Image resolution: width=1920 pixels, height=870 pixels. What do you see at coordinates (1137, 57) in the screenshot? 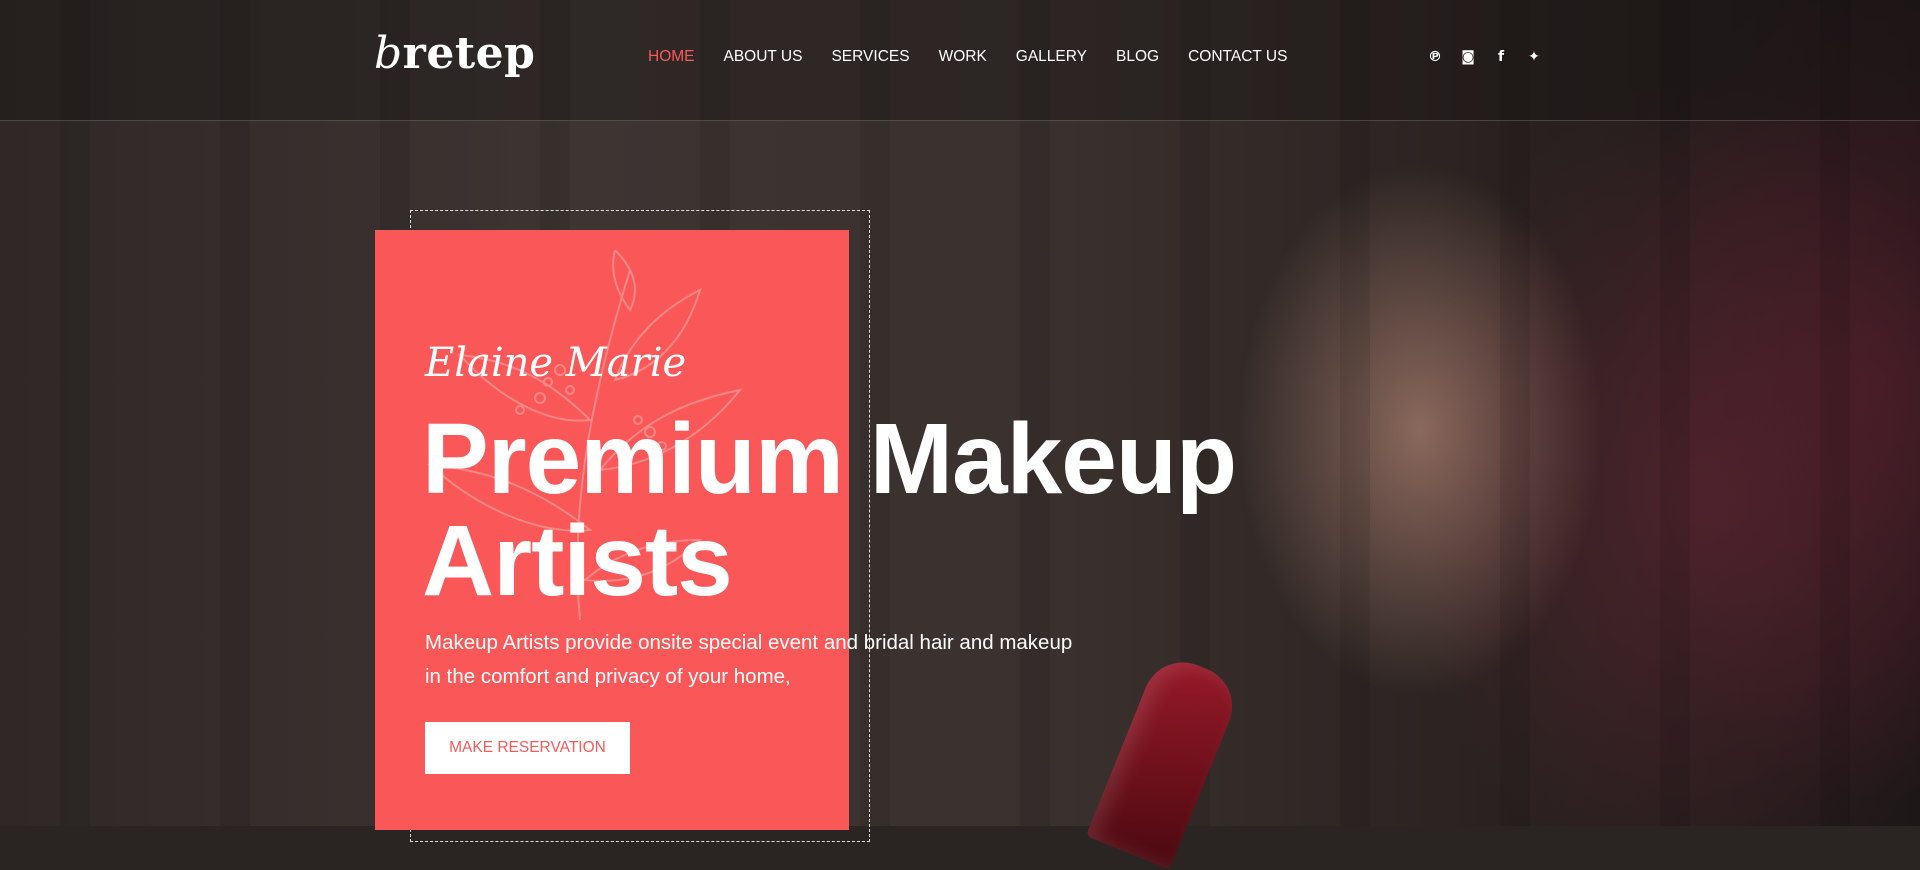
I see `nav-item-blog: BLOG` at bounding box center [1137, 57].